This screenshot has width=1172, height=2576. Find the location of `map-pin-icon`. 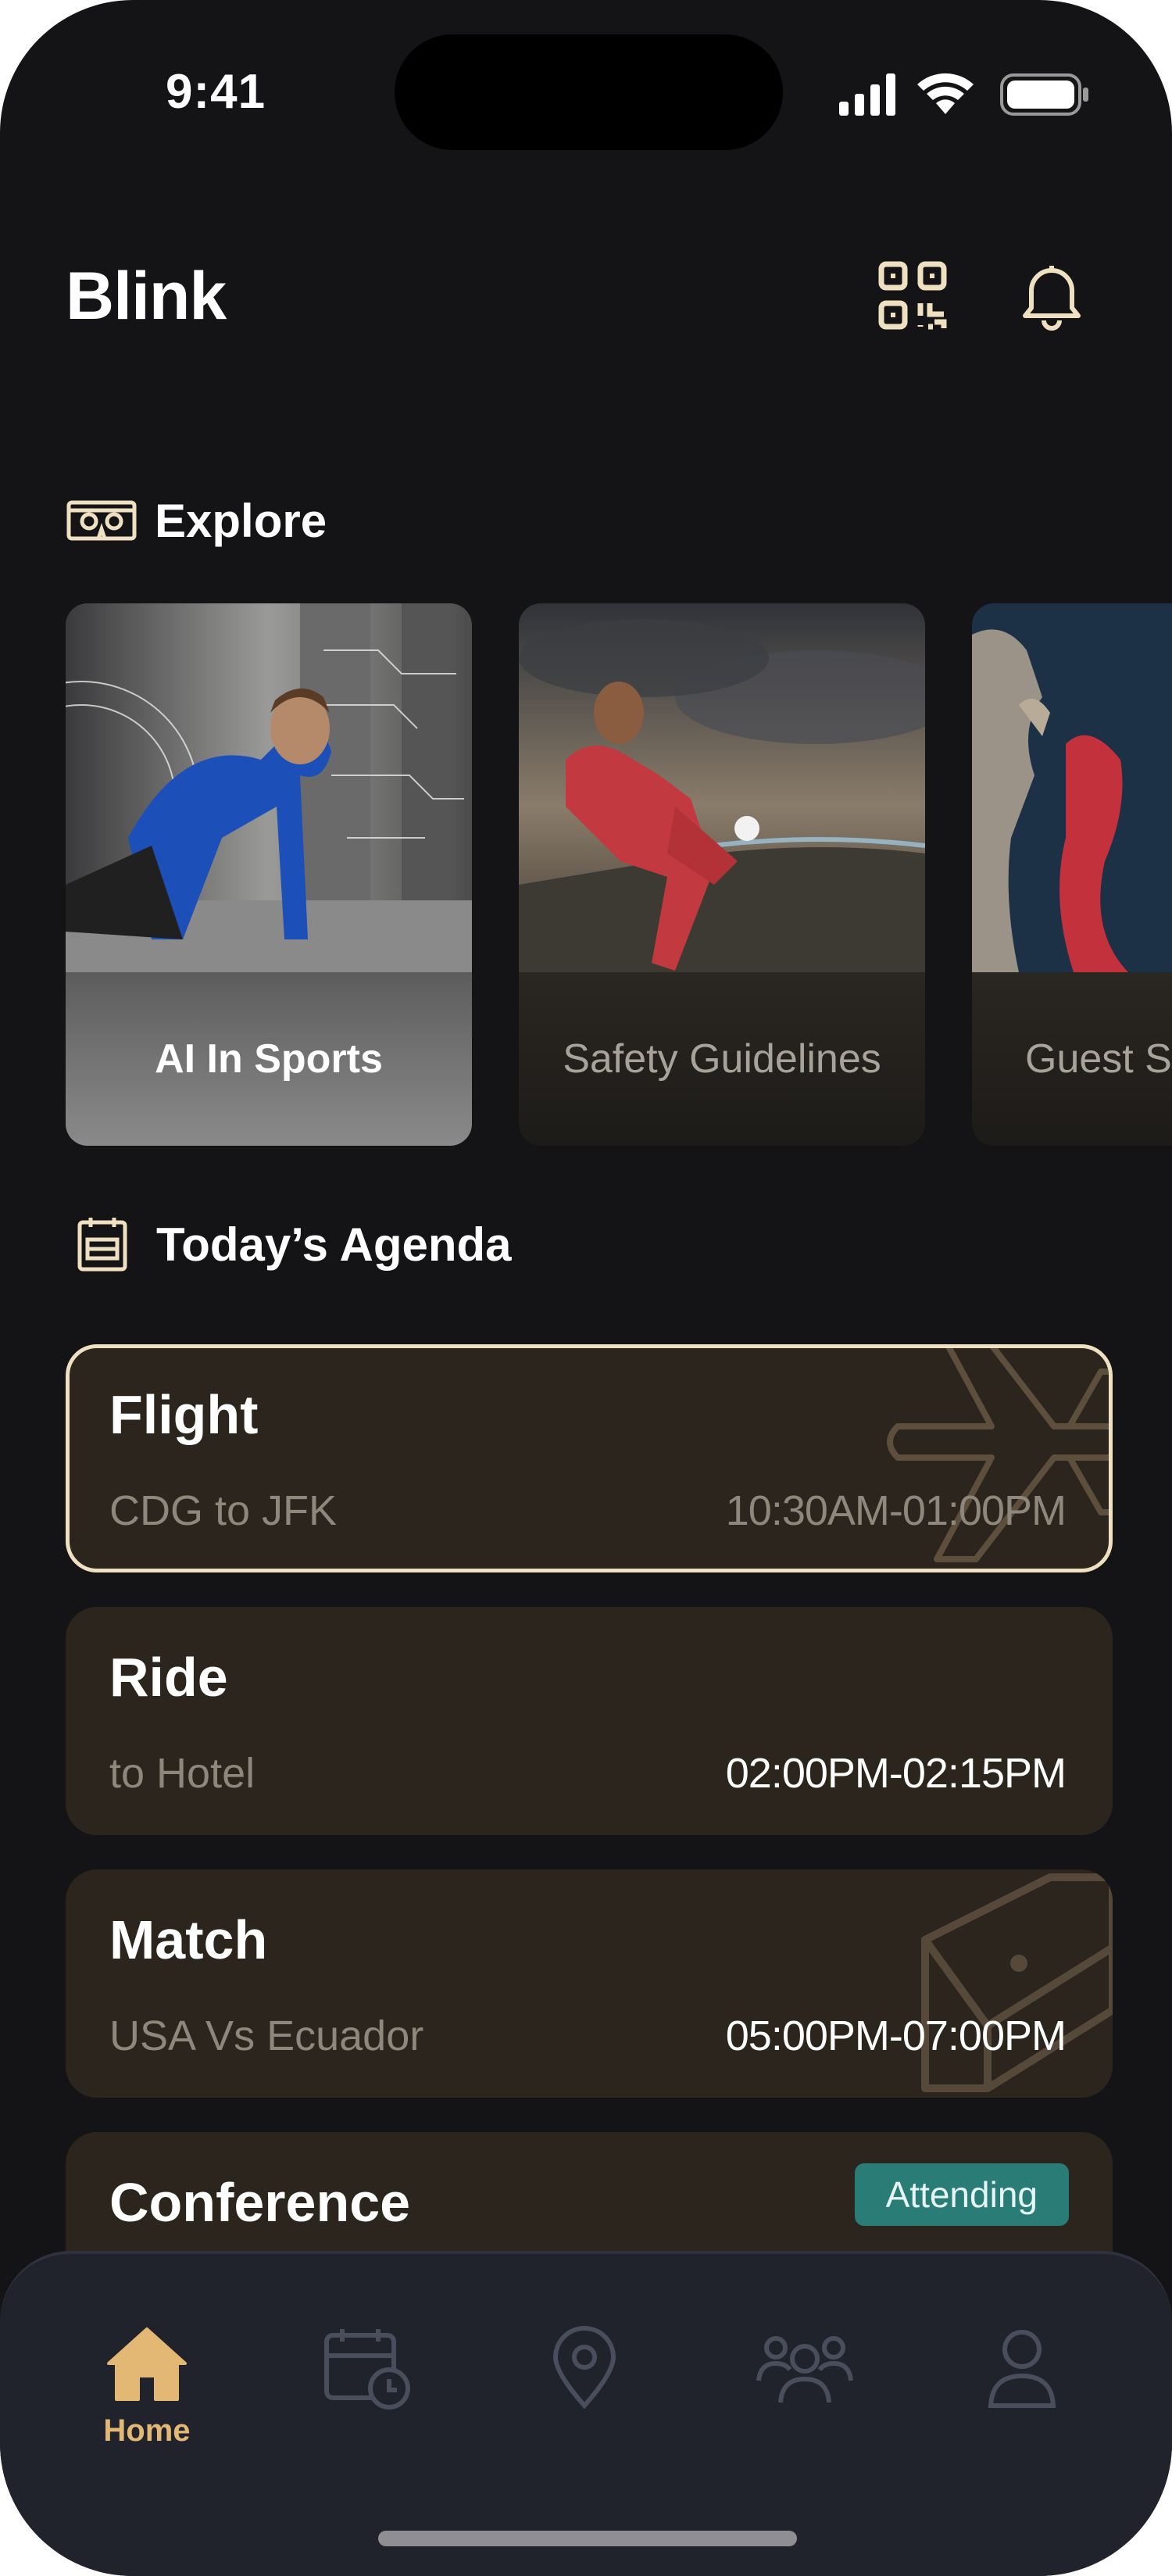

map-pin-icon is located at coordinates (584, 2368).